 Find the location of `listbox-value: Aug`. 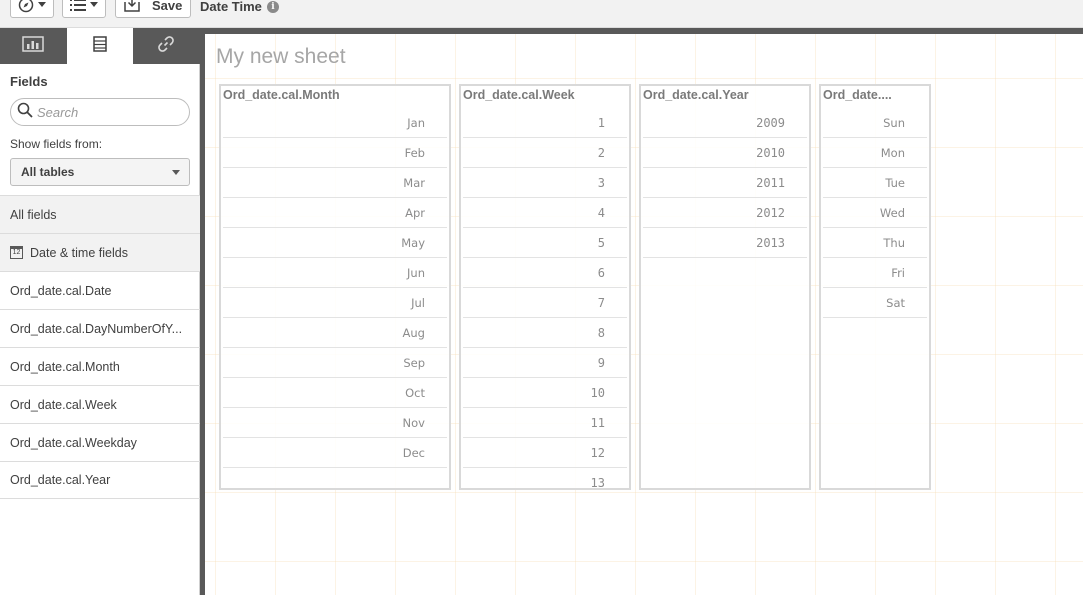

listbox-value: Aug is located at coordinates (335, 333).